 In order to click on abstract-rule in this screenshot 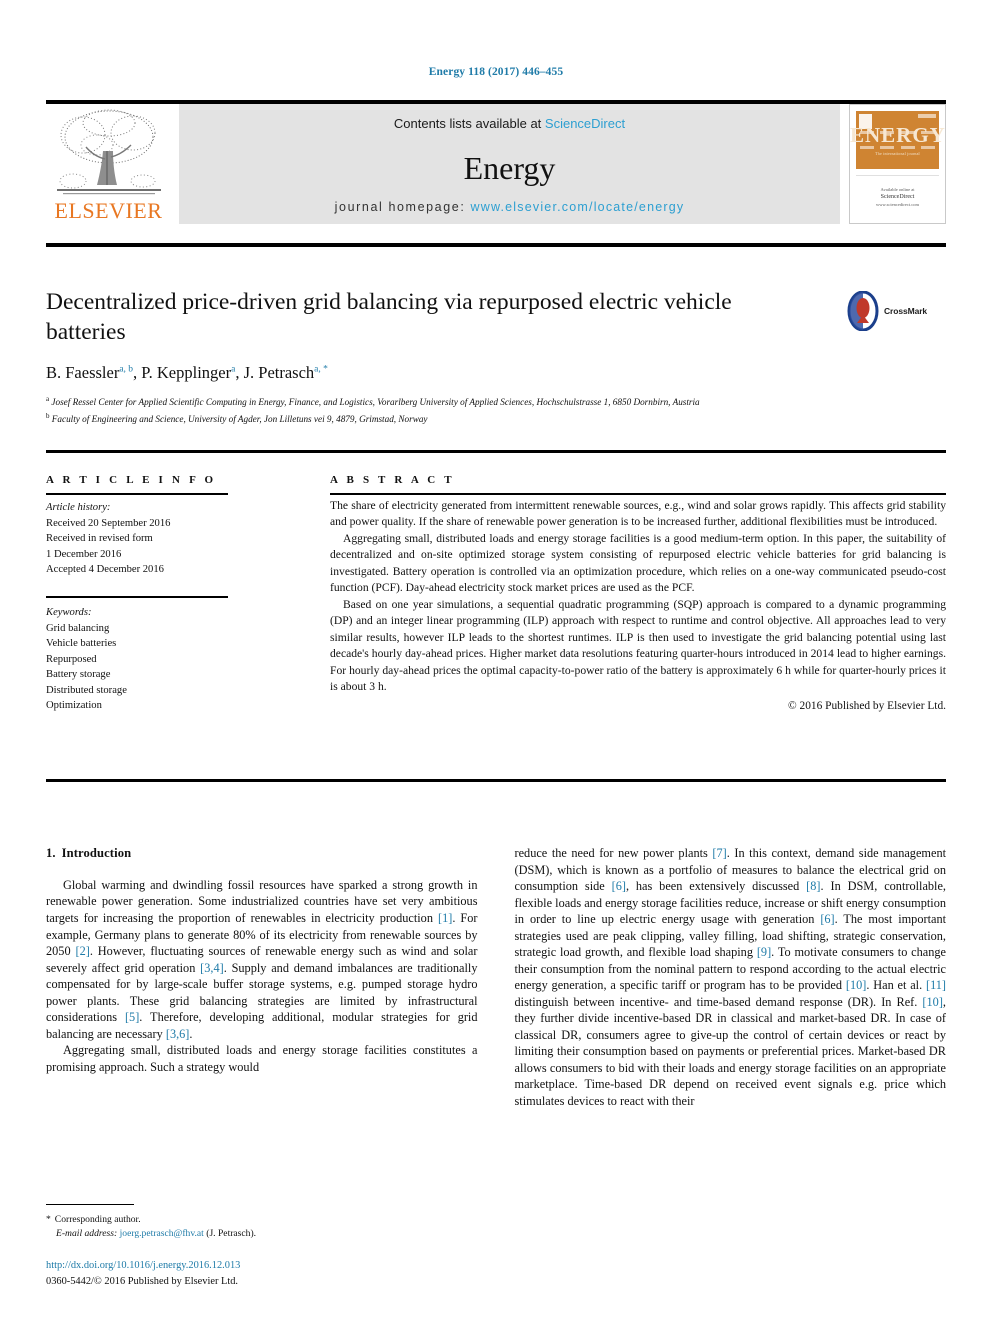, I will do `click(638, 494)`.